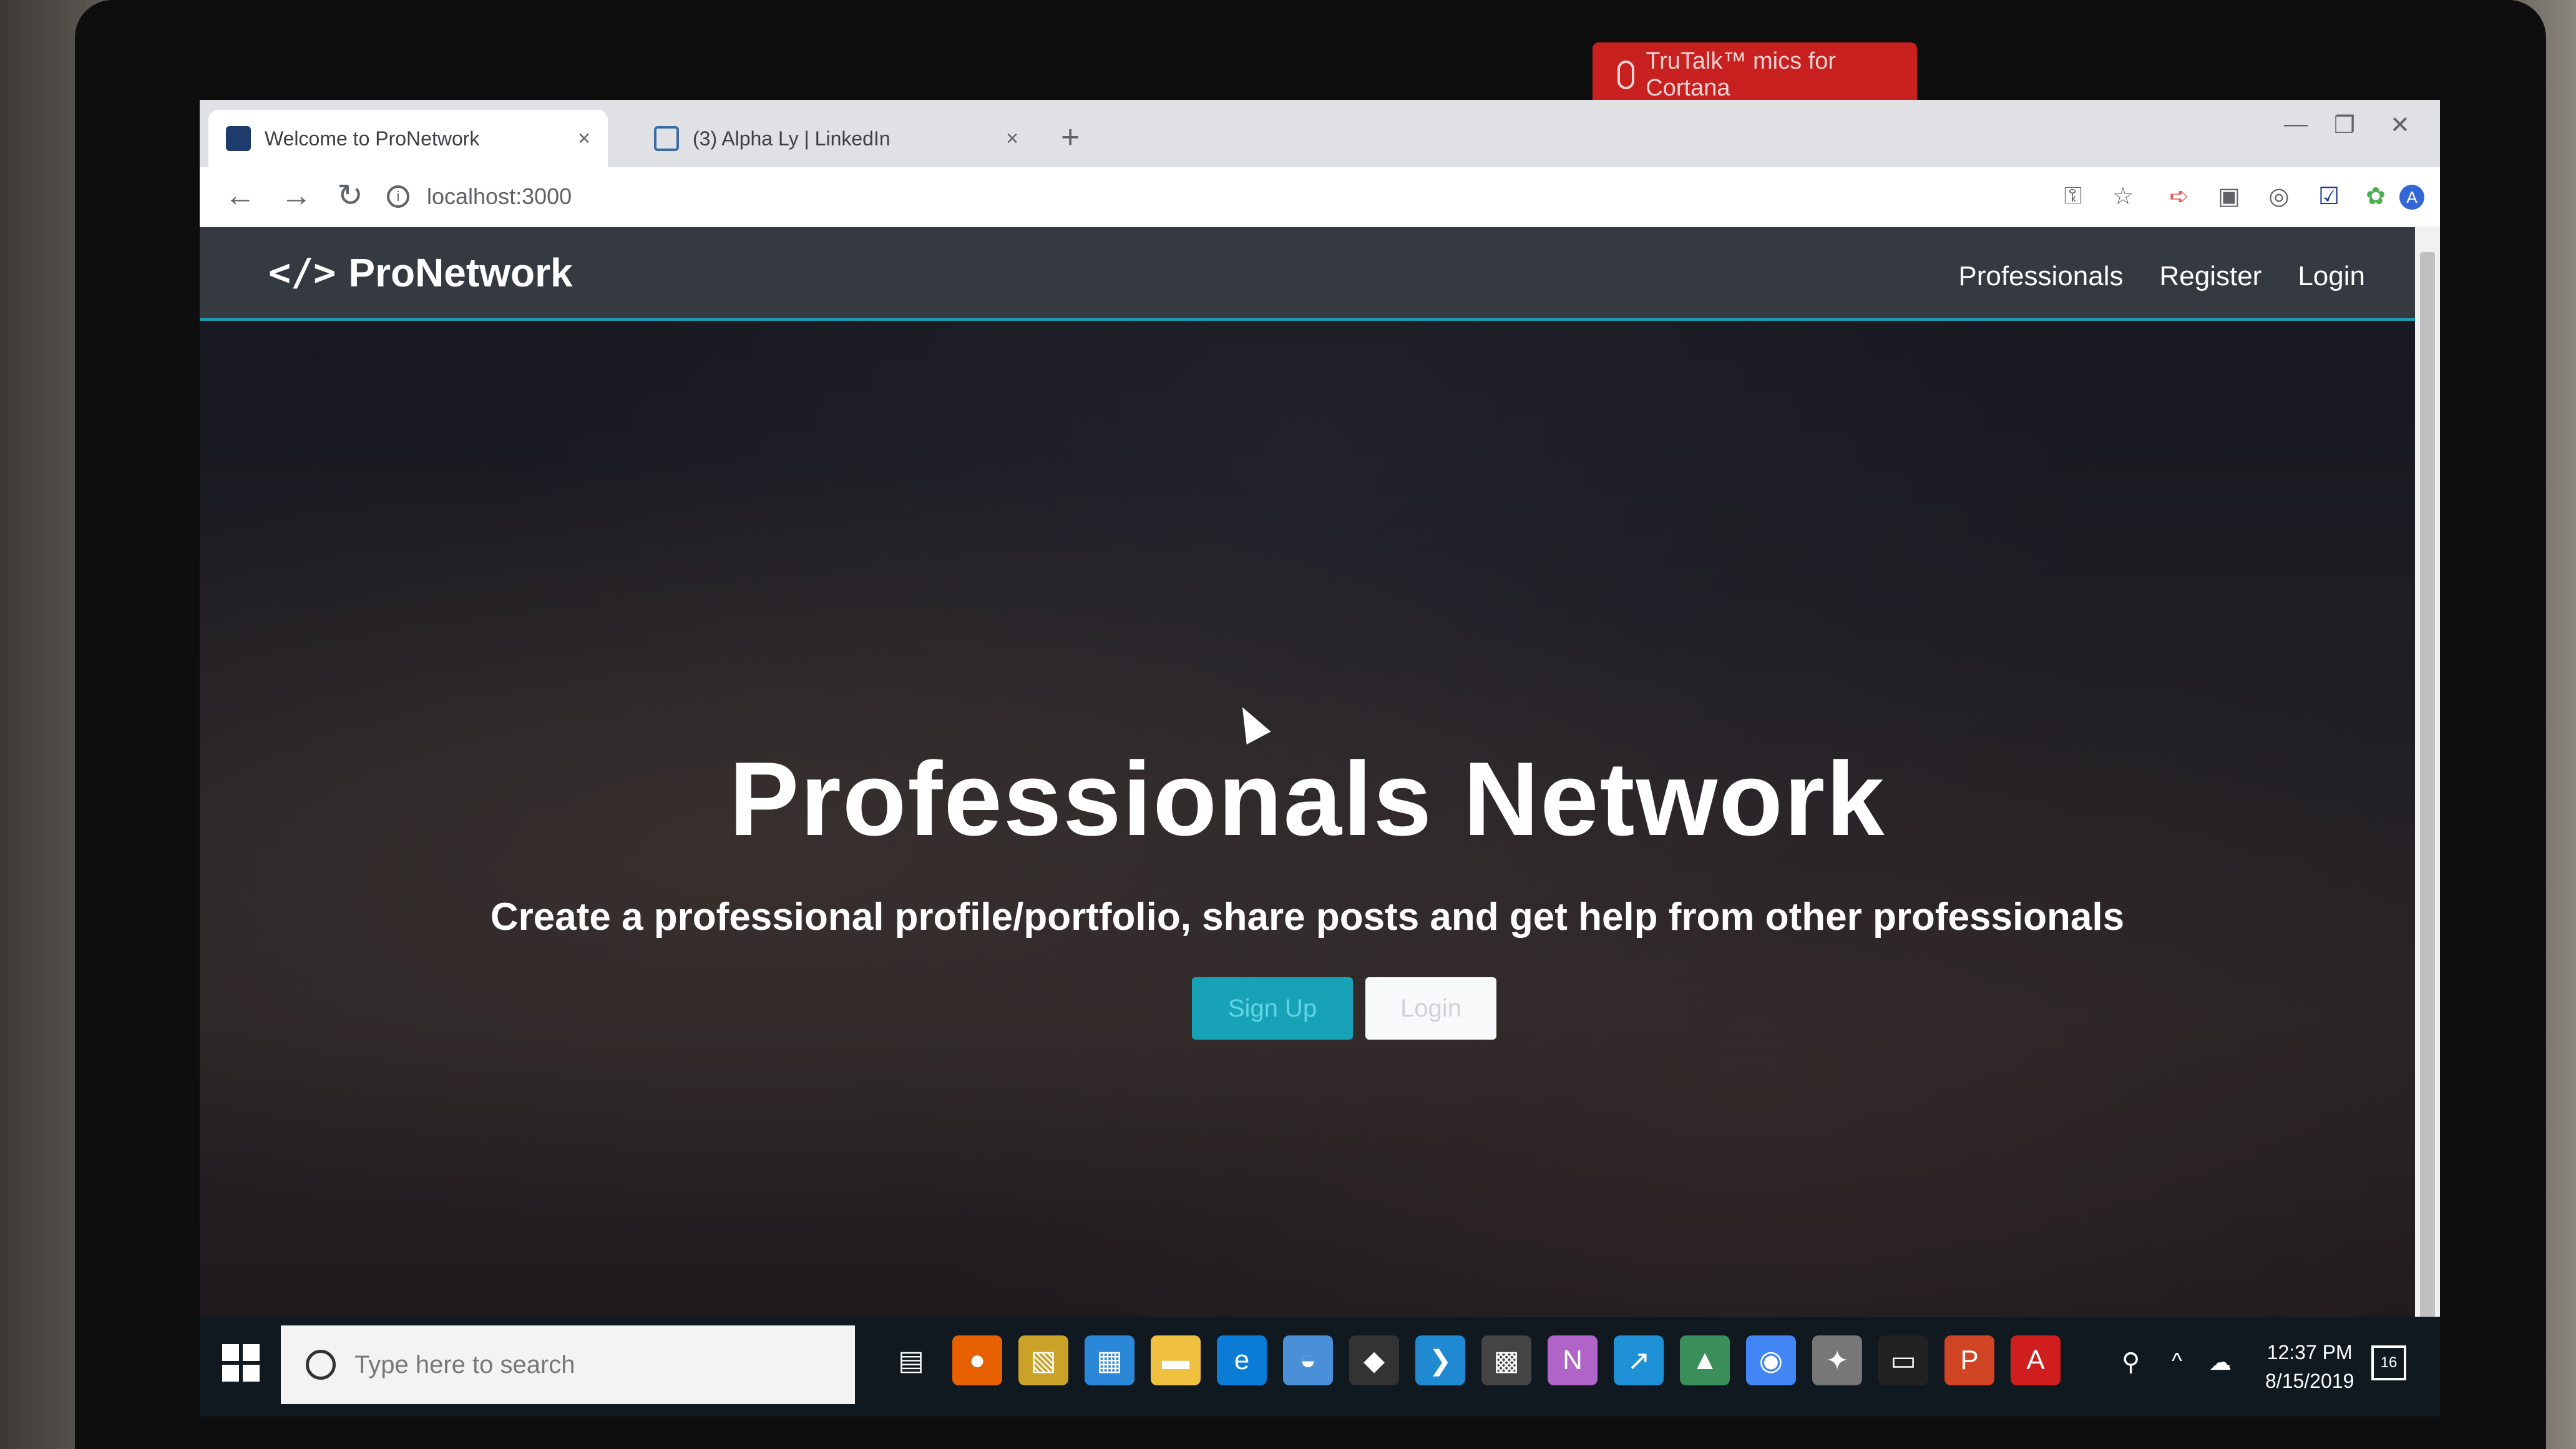  What do you see at coordinates (1430, 1008) in the screenshot?
I see `login-button: Login` at bounding box center [1430, 1008].